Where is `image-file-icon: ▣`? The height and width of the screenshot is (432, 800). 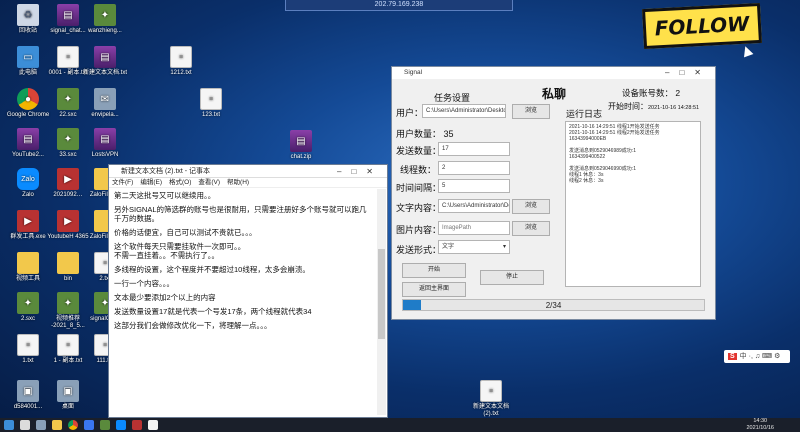 image-file-icon: ▣ is located at coordinates (28, 391).